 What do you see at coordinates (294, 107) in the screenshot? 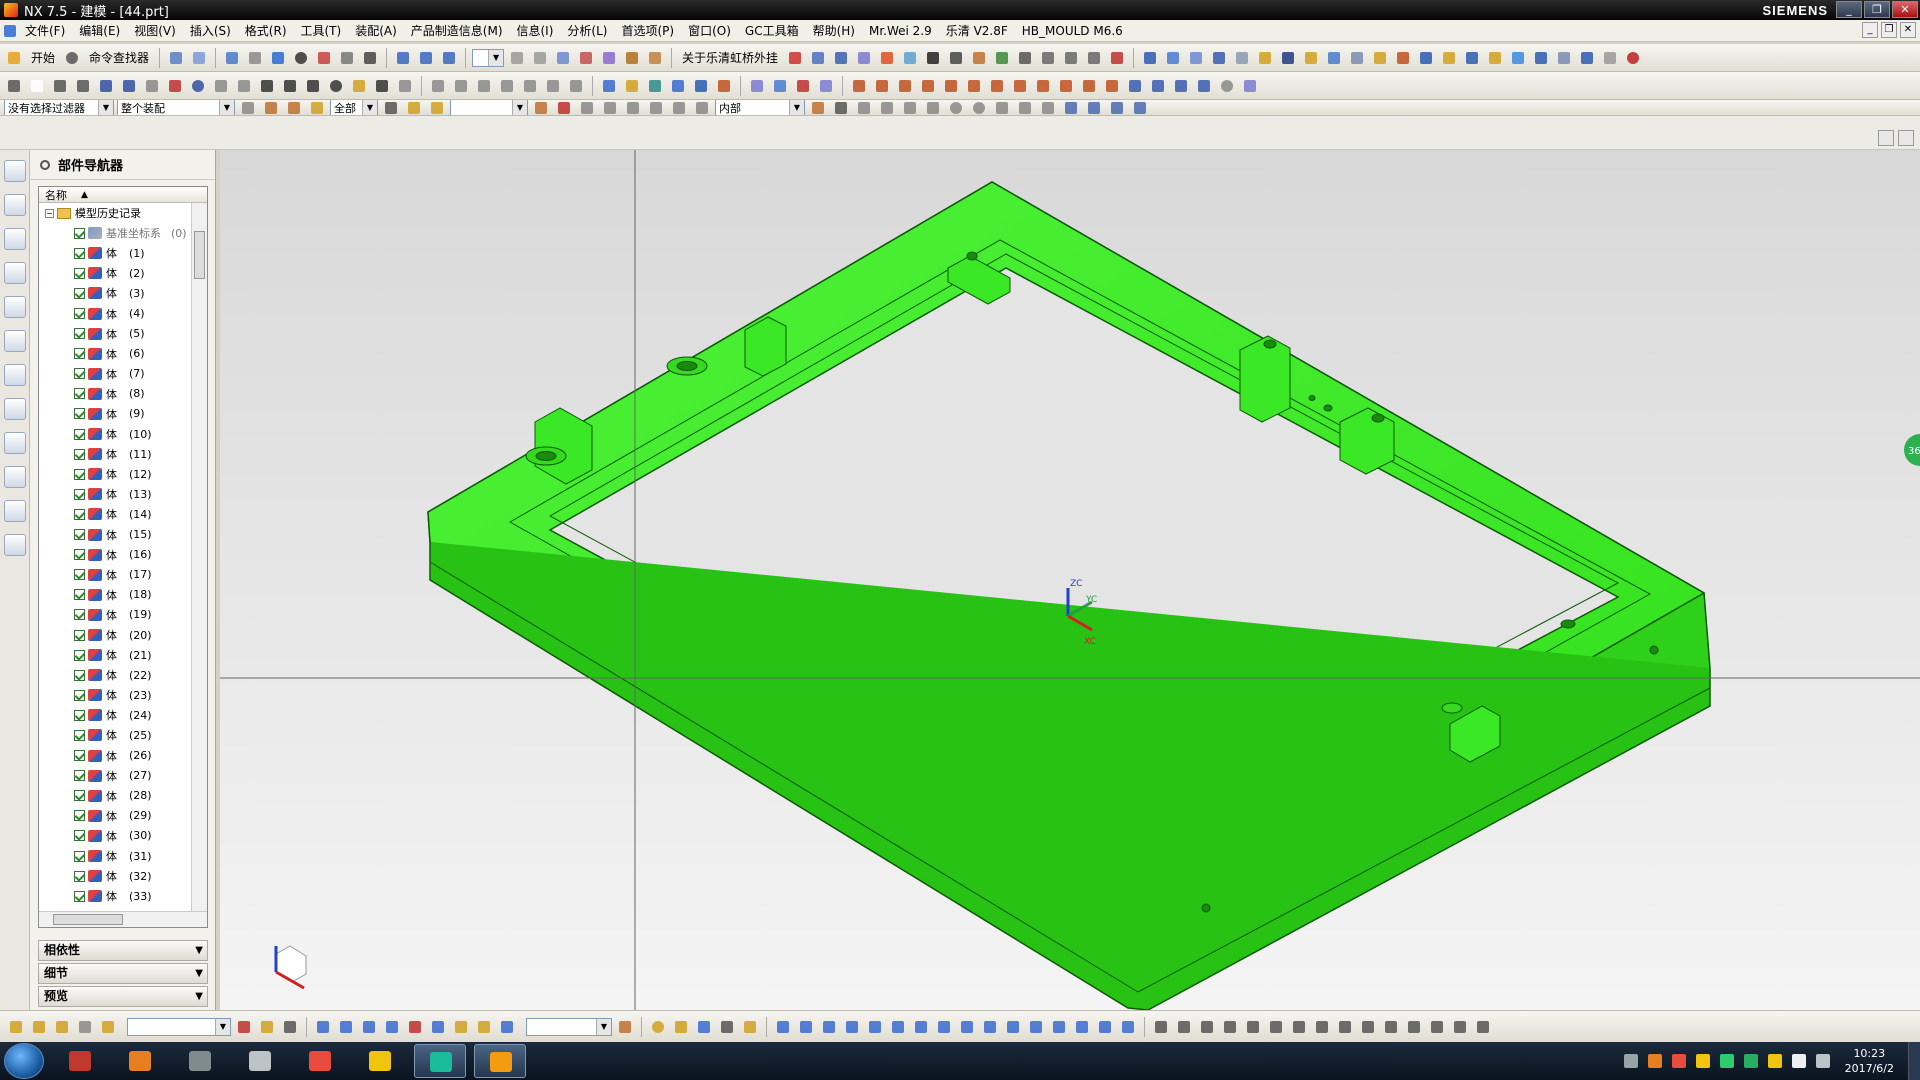
I see `filter-tool-3-icon` at bounding box center [294, 107].